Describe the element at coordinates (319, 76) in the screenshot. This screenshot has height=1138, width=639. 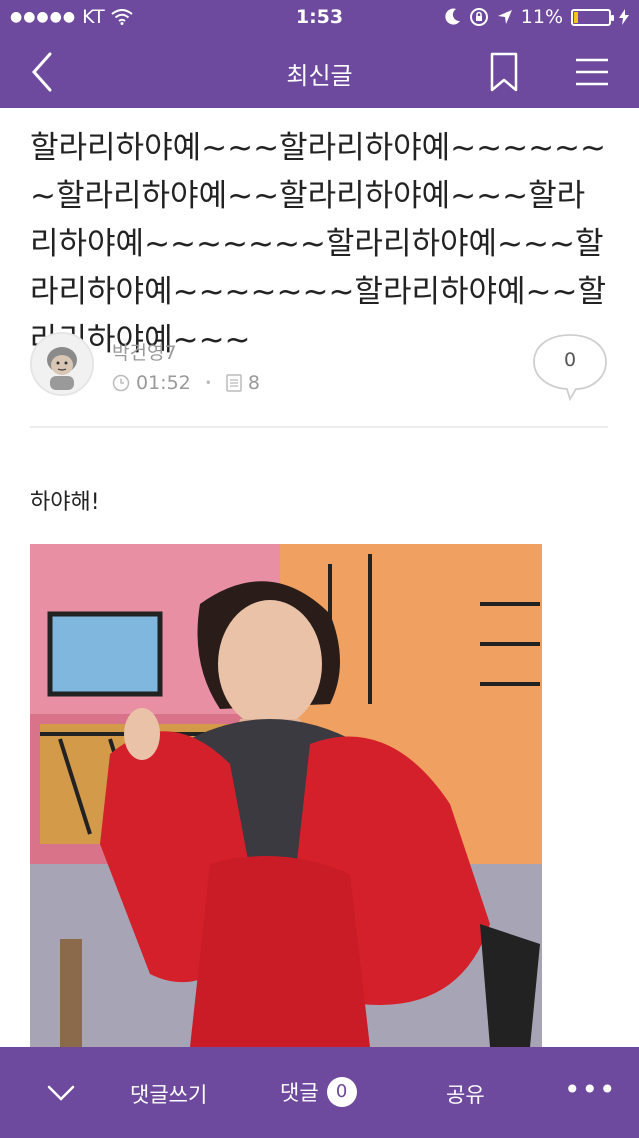
I see `page-title: 최신글` at that location.